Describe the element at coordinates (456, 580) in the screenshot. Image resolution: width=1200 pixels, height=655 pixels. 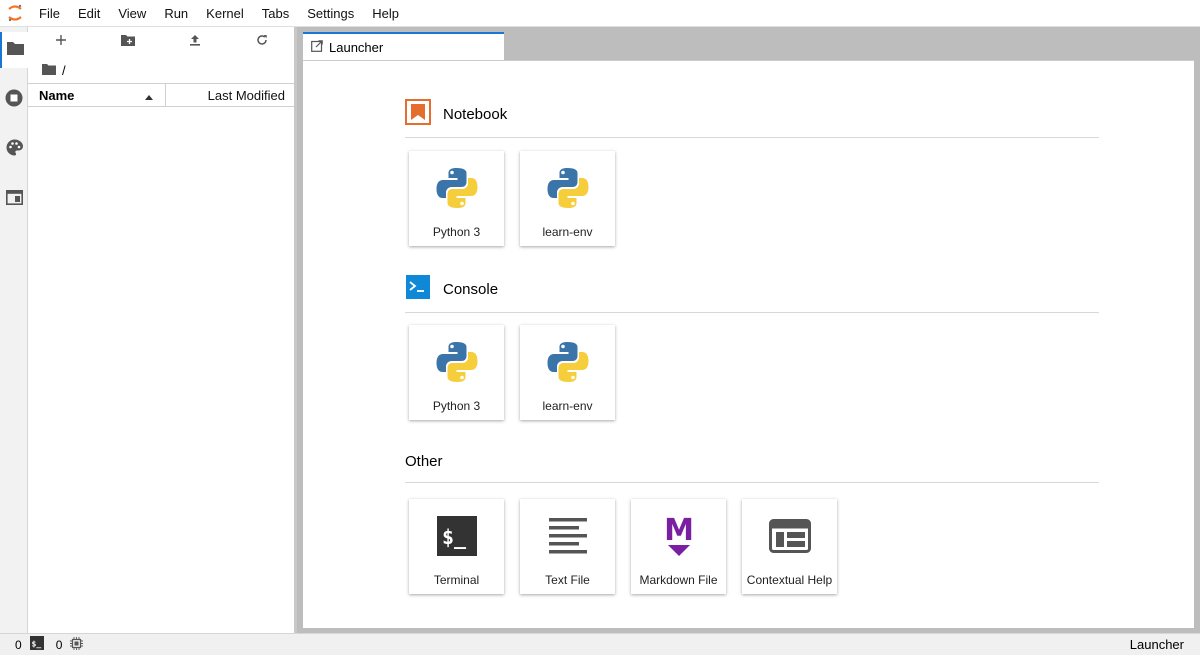
I see `card-label: Terminal` at that location.